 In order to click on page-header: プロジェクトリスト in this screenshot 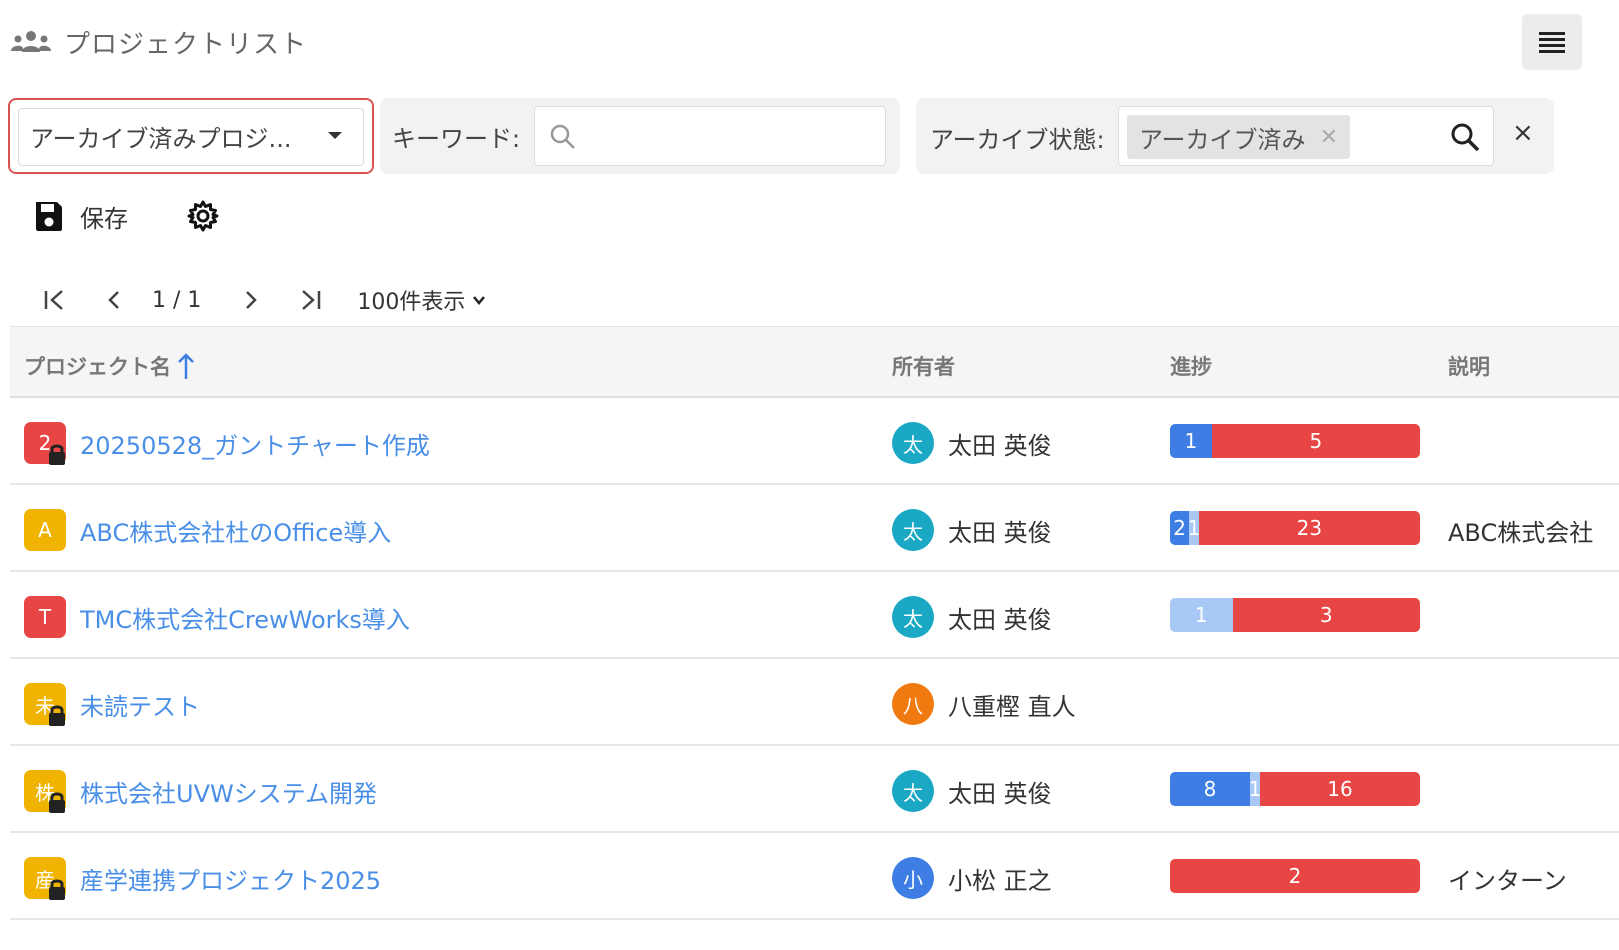, I will do `click(158, 42)`.